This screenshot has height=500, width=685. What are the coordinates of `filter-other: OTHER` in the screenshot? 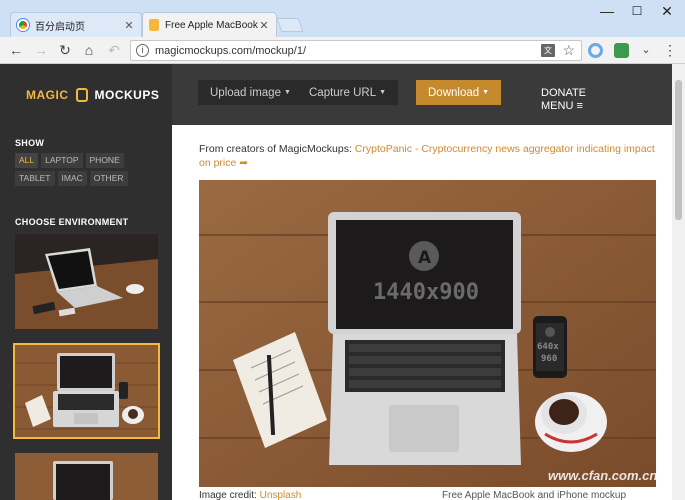 It's located at (108, 178).